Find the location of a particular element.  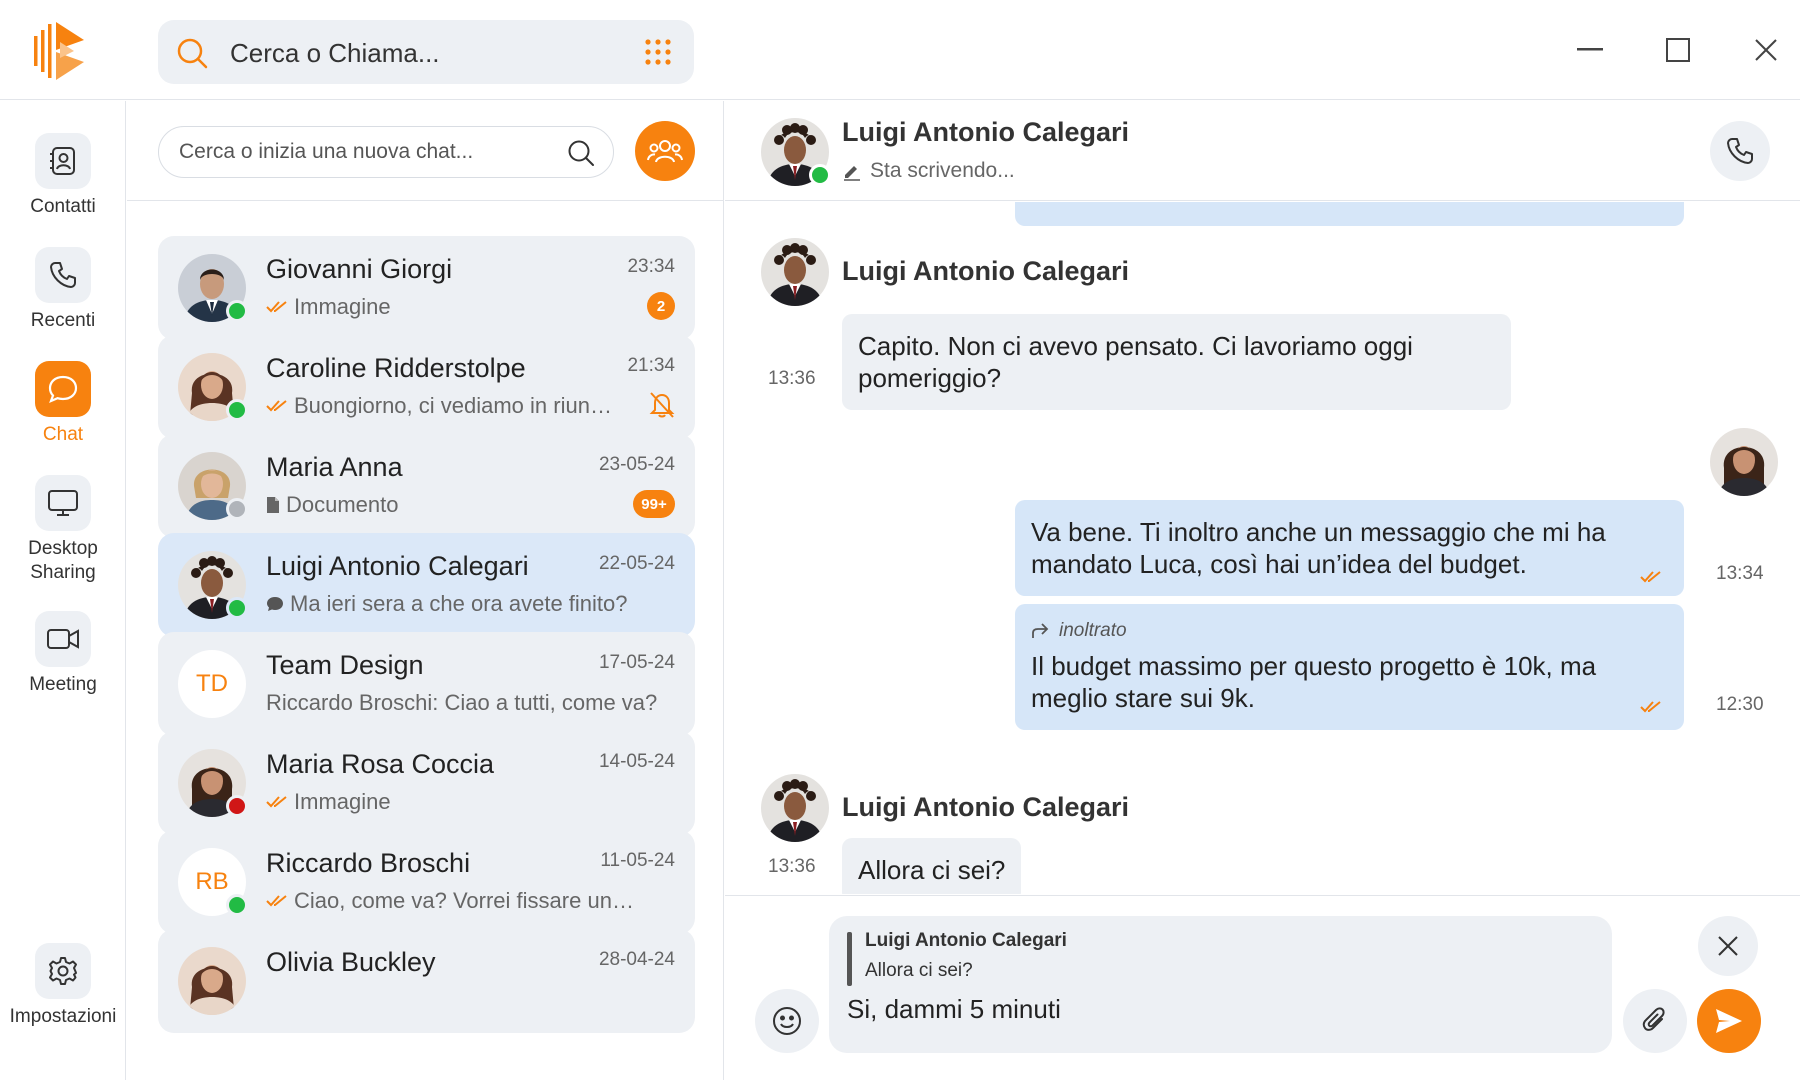

cancel-reply-button is located at coordinates (1728, 946).